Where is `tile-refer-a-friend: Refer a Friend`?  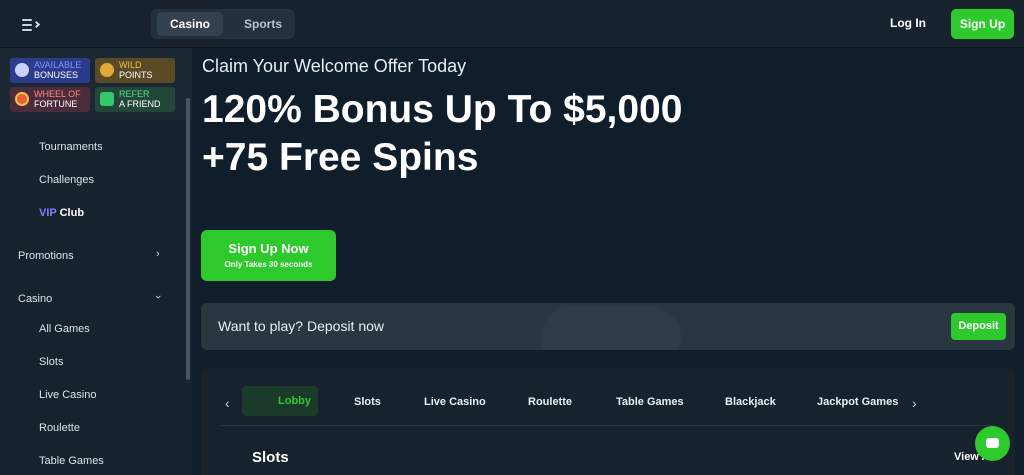
tile-refer-a-friend: Refer a Friend is located at coordinates (135, 99).